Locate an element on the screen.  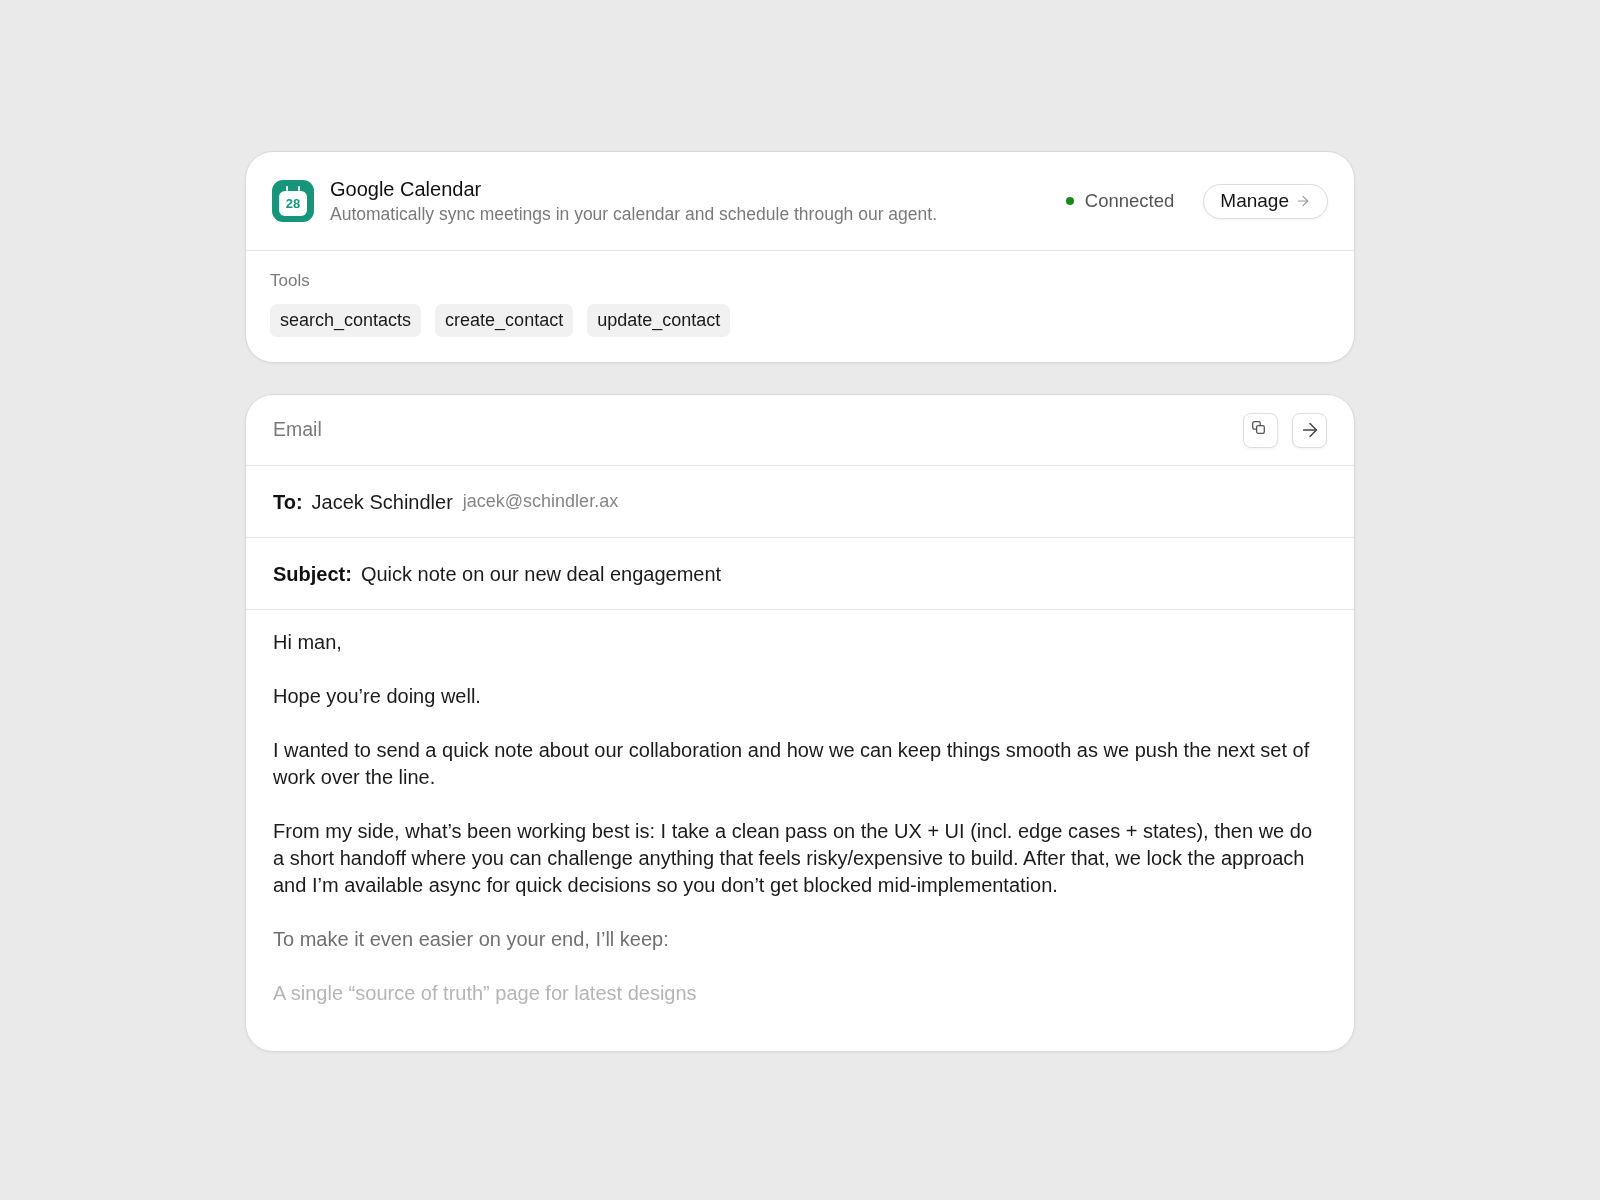
calendar-date: 28 is located at coordinates (293, 203).